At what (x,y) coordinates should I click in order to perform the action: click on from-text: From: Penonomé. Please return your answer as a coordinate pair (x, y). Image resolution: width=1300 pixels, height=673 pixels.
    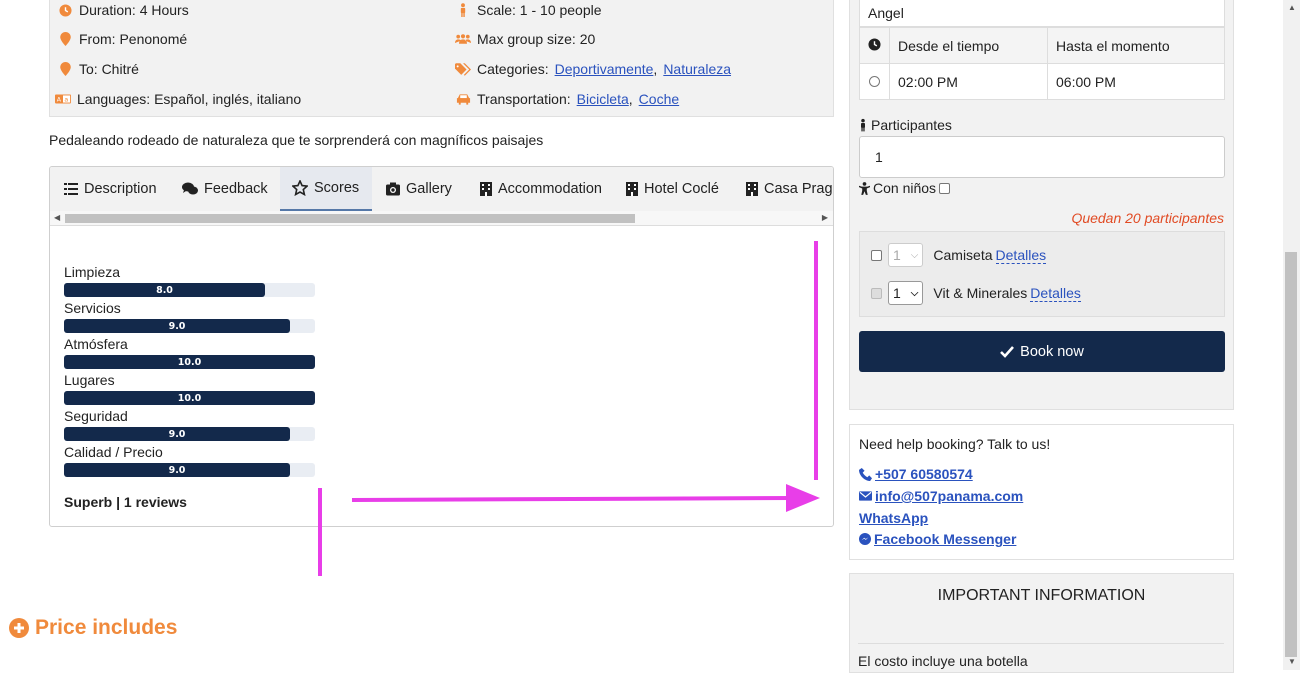
    Looking at the image, I should click on (133, 39).